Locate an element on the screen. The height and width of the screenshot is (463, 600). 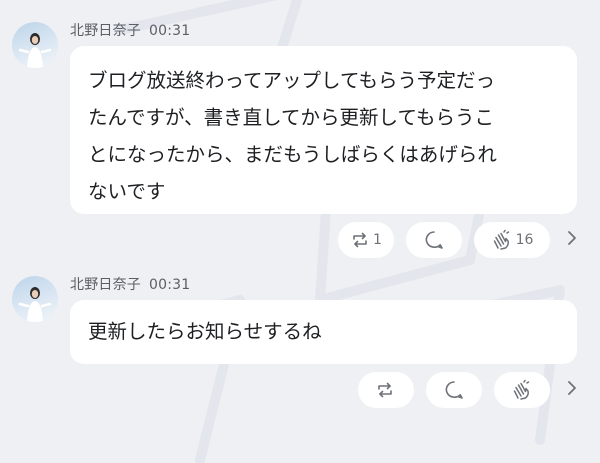
repost-button is located at coordinates (386, 390).